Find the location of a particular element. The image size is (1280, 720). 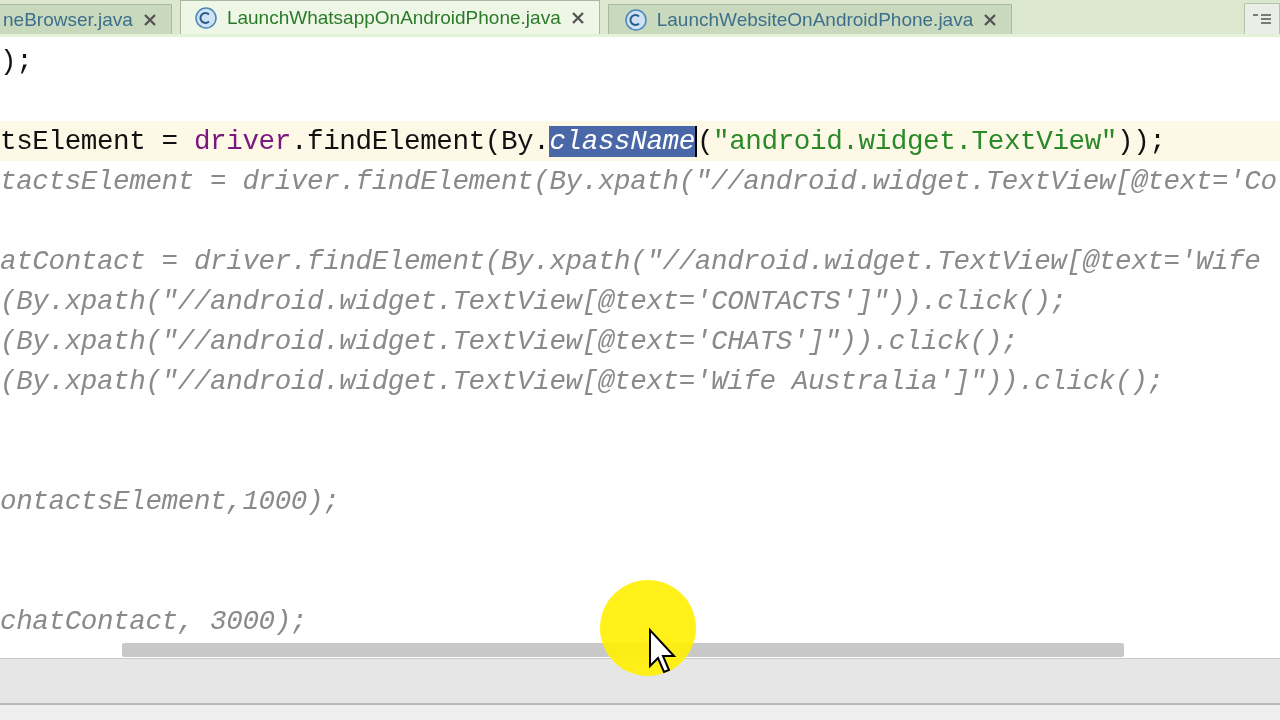

tab-label: LaunchWebsiteOnAndroidPhone.java is located at coordinates (815, 19).